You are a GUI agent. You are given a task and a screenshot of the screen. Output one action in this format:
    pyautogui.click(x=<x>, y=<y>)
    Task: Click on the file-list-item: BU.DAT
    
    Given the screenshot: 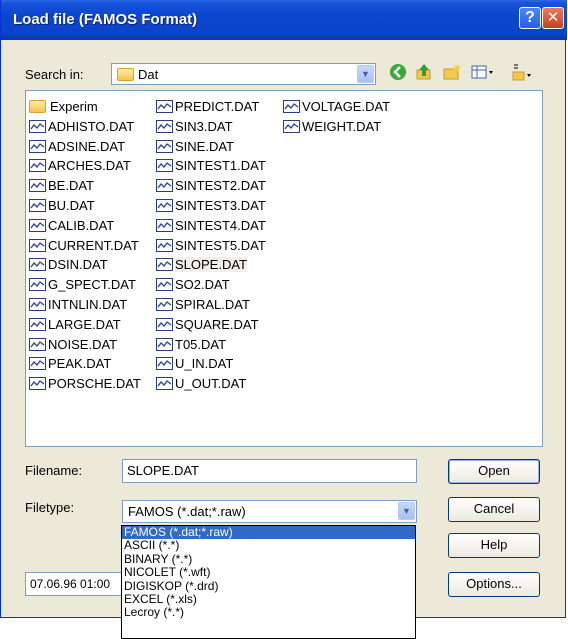 What is the action you would take?
    pyautogui.click(x=85, y=206)
    